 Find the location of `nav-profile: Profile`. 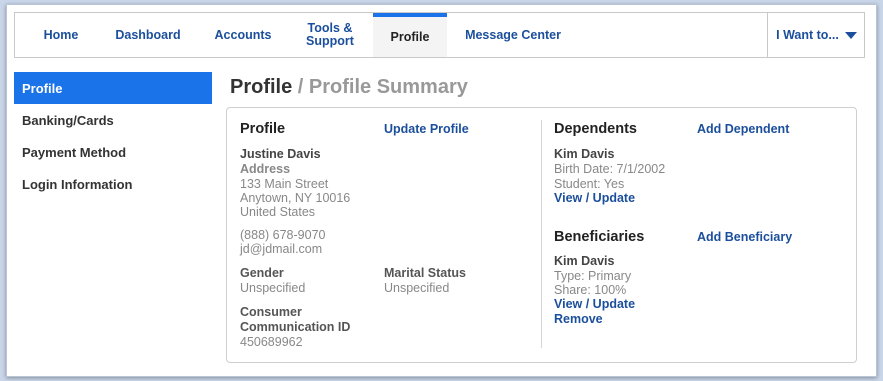

nav-profile: Profile is located at coordinates (410, 35).